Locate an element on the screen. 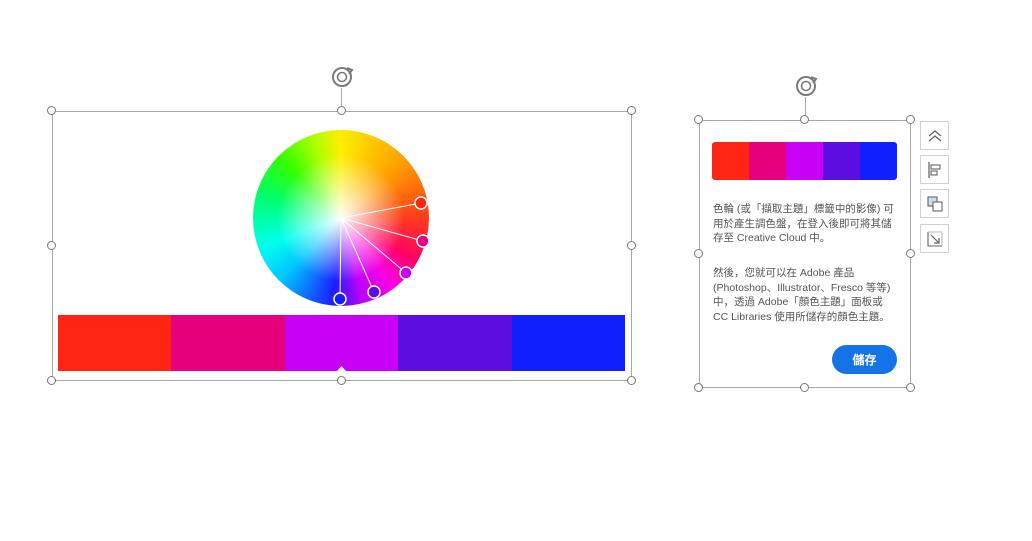 The image size is (1032, 541). arrange-button is located at coordinates (934, 203).